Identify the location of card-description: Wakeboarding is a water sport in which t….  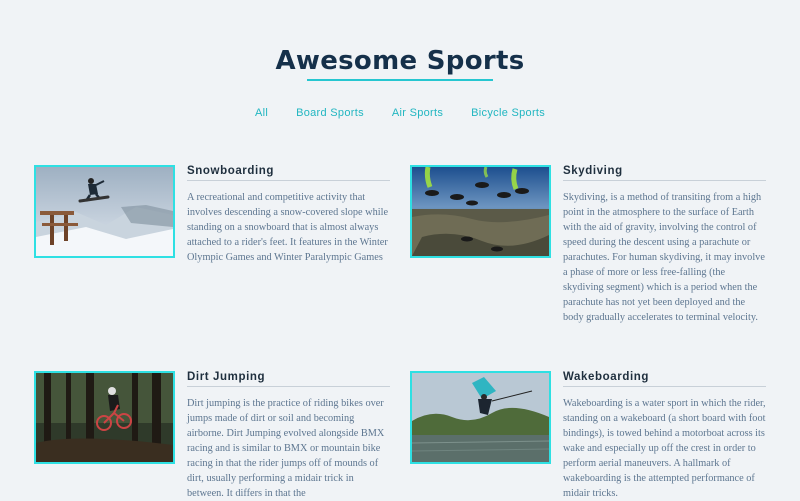
(664, 448).